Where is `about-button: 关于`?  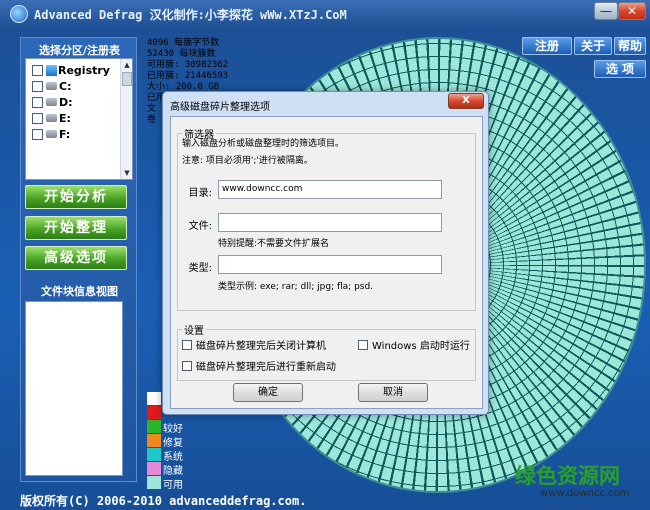
about-button: 关于 is located at coordinates (593, 46).